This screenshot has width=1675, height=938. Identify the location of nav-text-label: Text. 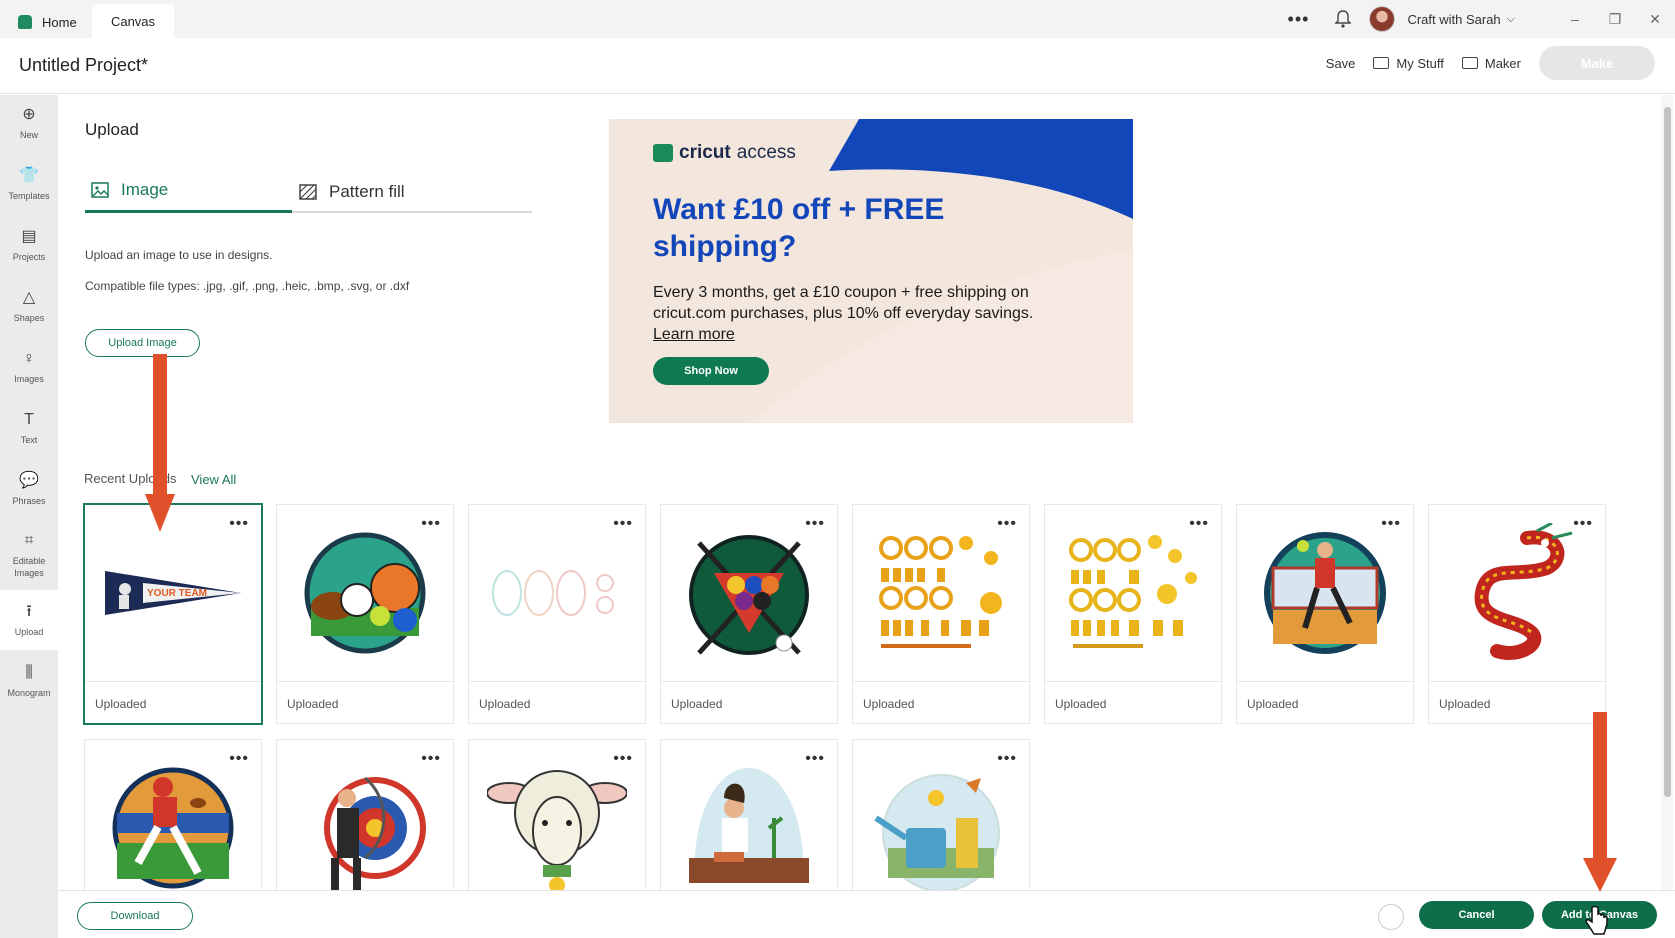
(29, 440).